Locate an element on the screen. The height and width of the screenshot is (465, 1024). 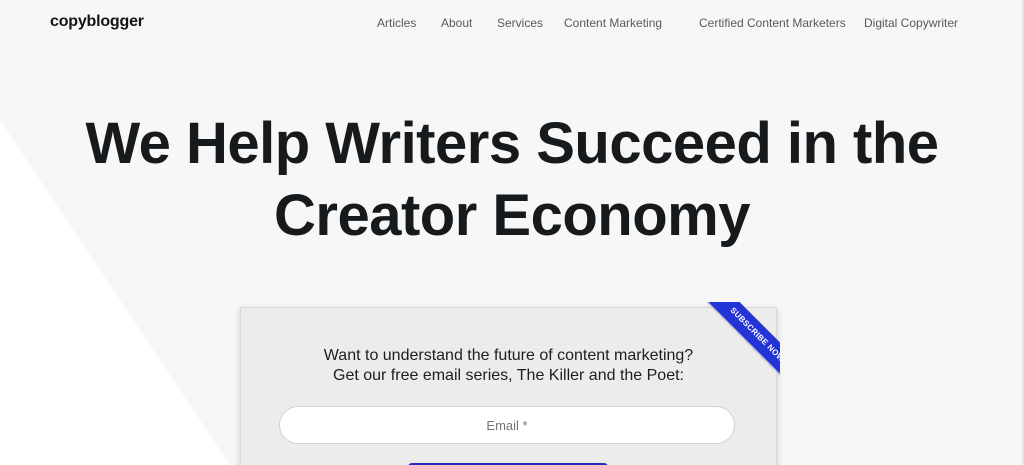
nav-item-services: Services is located at coordinates (520, 23).